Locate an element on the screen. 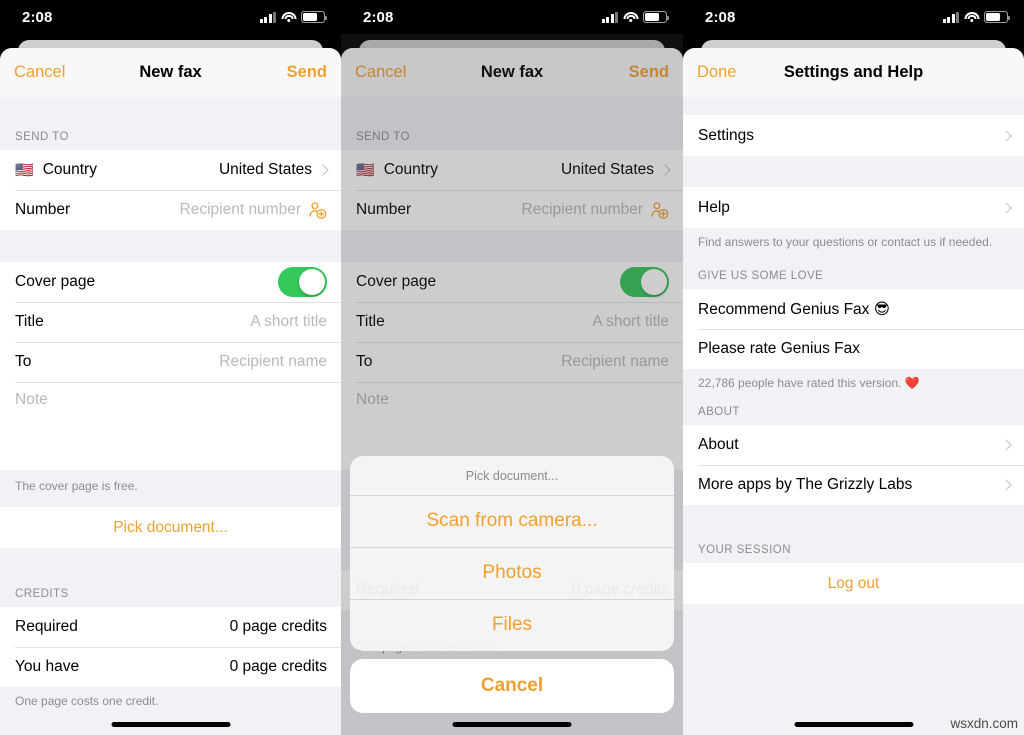 The width and height of the screenshot is (1024, 735). credits-you-have-label: You have is located at coordinates (47, 666).